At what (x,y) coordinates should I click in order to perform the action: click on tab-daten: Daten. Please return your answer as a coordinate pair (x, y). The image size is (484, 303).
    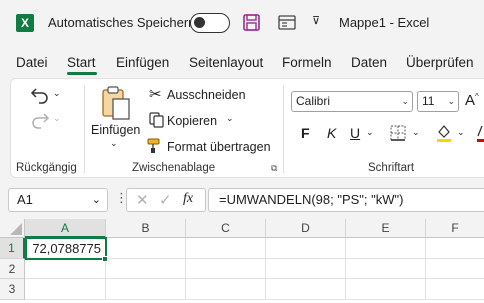
    Looking at the image, I should click on (369, 62).